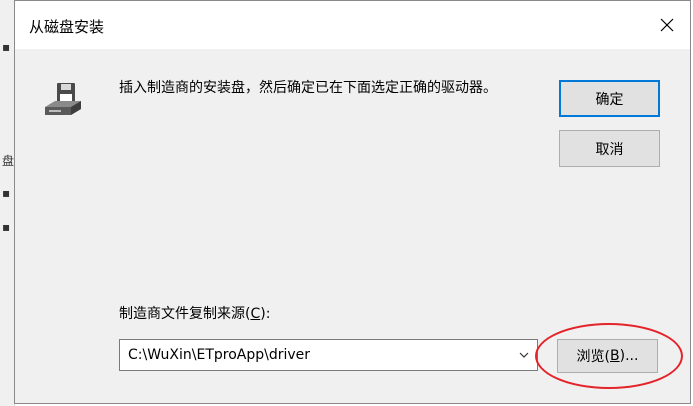 The height and width of the screenshot is (406, 693). I want to click on browse-label-accesskey: B, so click(615, 356).